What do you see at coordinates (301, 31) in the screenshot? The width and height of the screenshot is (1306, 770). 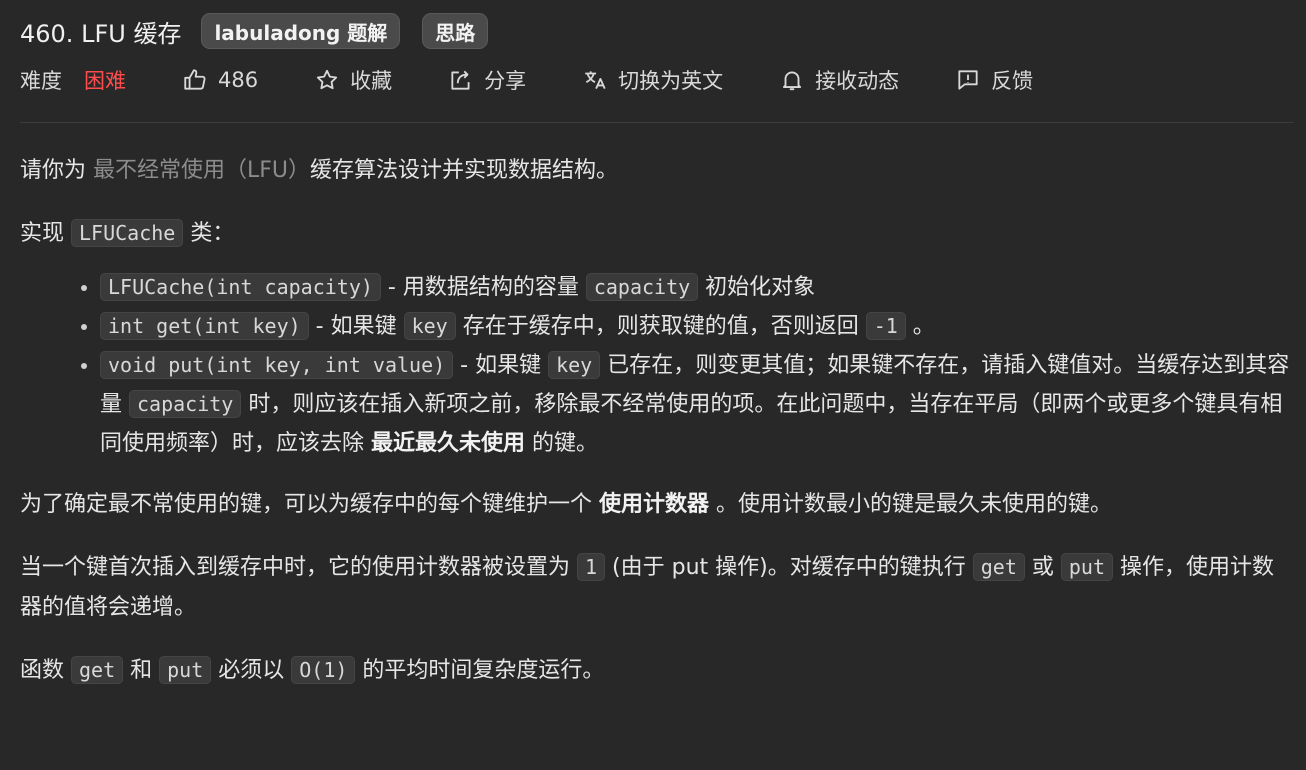 I see `labuladong-solution-tag: labuladong 题解` at bounding box center [301, 31].